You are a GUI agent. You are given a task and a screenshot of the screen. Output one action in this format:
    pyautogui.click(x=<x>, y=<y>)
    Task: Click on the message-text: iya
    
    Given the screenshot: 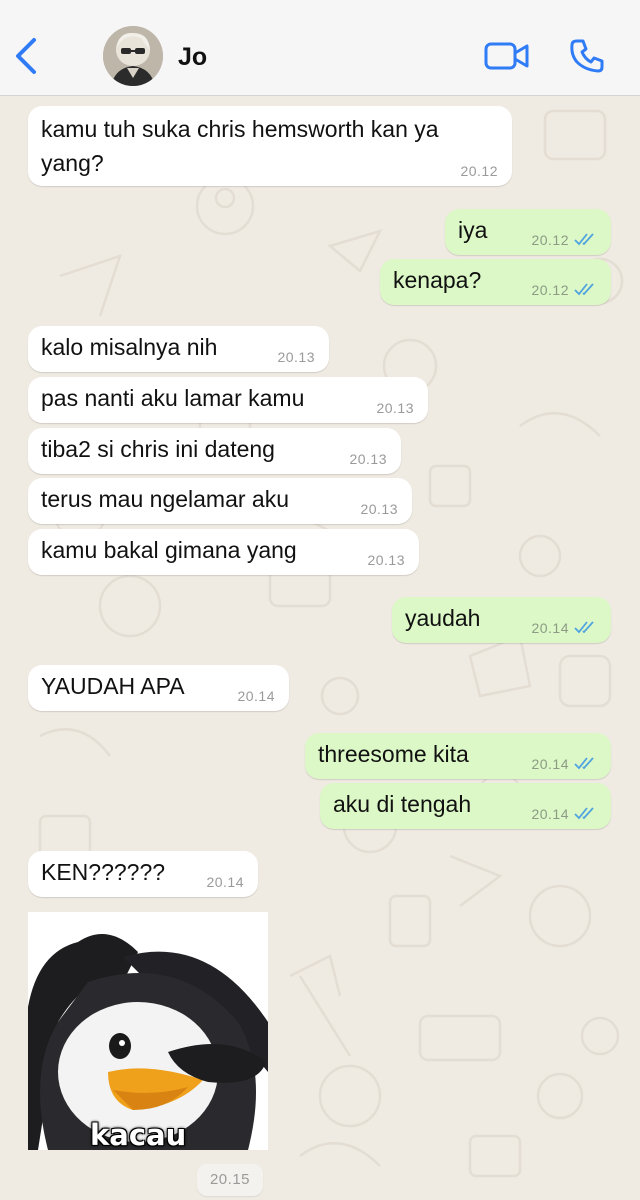 What is the action you would take?
    pyautogui.click(x=473, y=230)
    